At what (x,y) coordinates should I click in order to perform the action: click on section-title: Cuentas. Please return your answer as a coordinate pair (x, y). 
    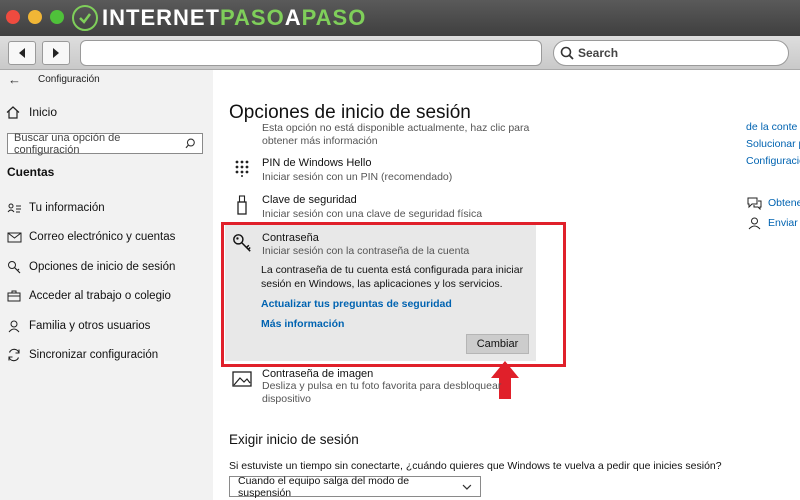
    Looking at the image, I should click on (31, 172).